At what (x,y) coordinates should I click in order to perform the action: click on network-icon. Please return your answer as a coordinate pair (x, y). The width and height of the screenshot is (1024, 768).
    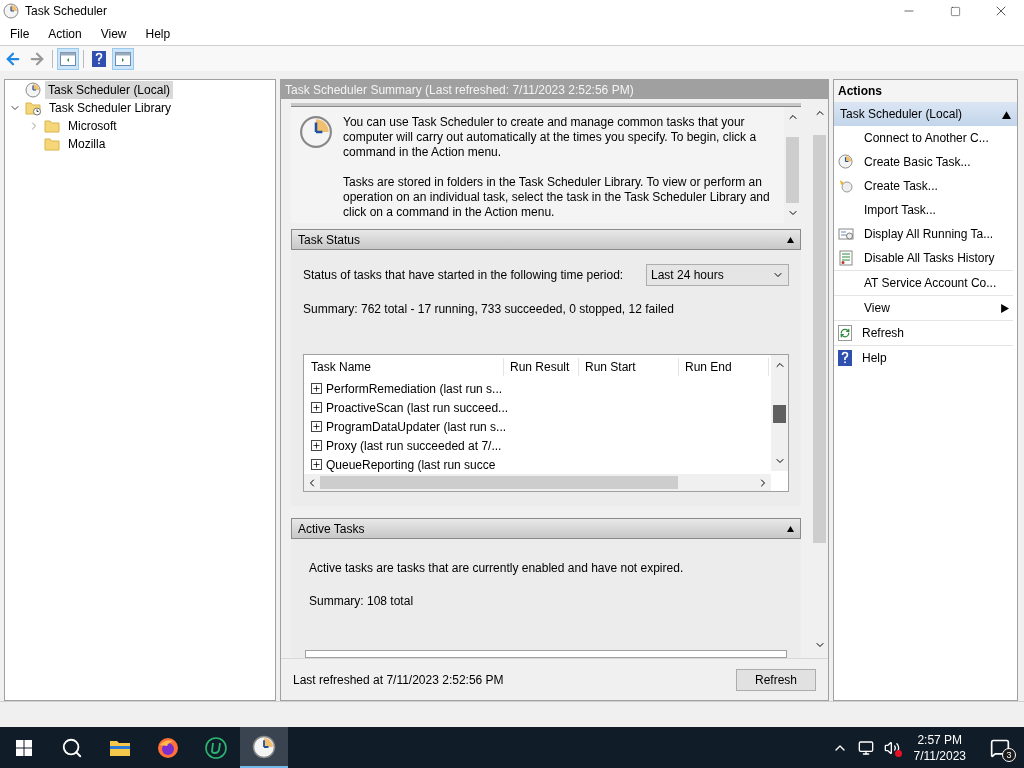
    Looking at the image, I should click on (865, 747).